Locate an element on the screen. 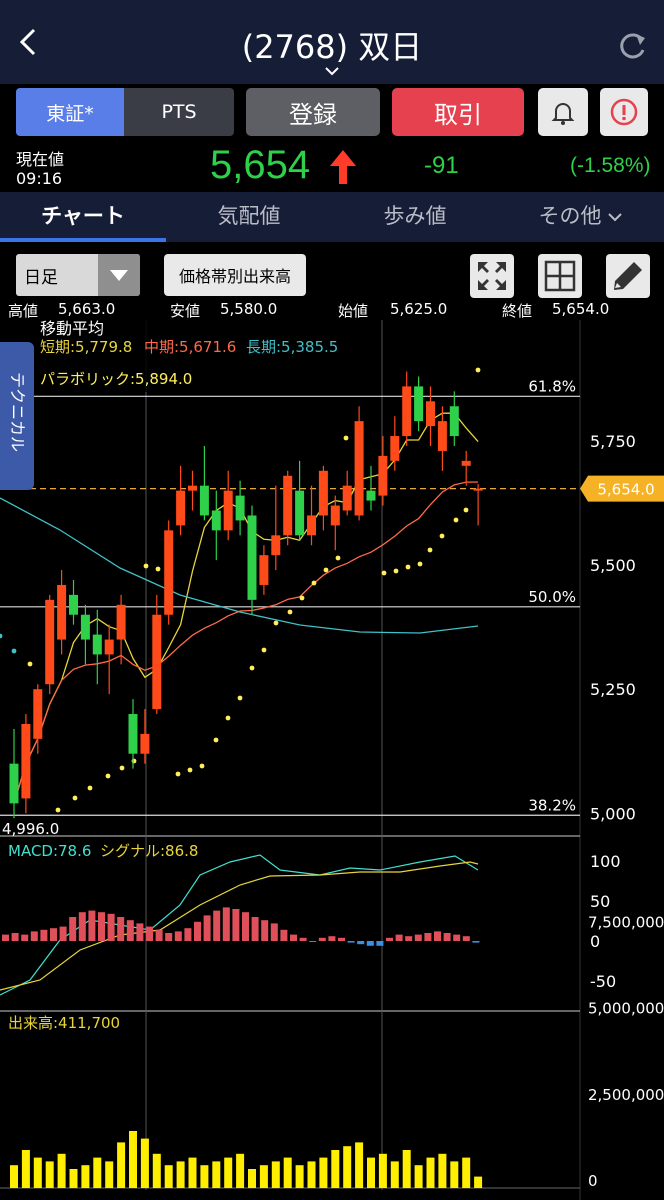  register-button: 登録 is located at coordinates (313, 112).